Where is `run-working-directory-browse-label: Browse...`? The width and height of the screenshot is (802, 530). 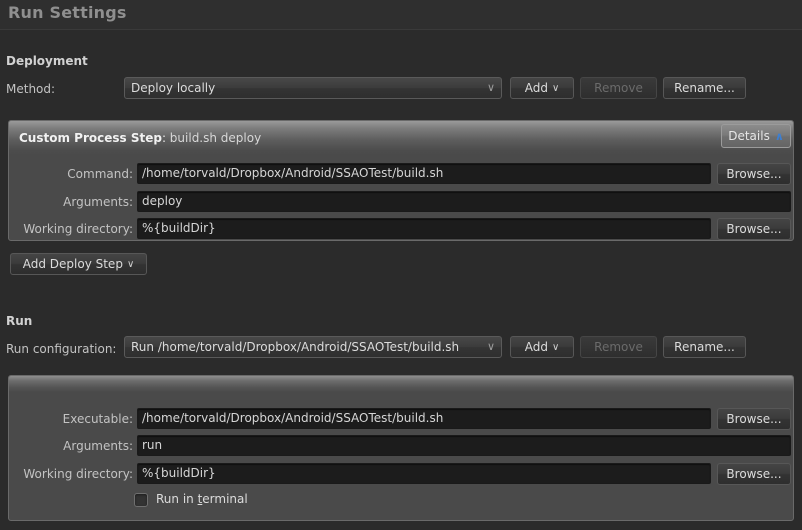
run-working-directory-browse-label: Browse... is located at coordinates (754, 474).